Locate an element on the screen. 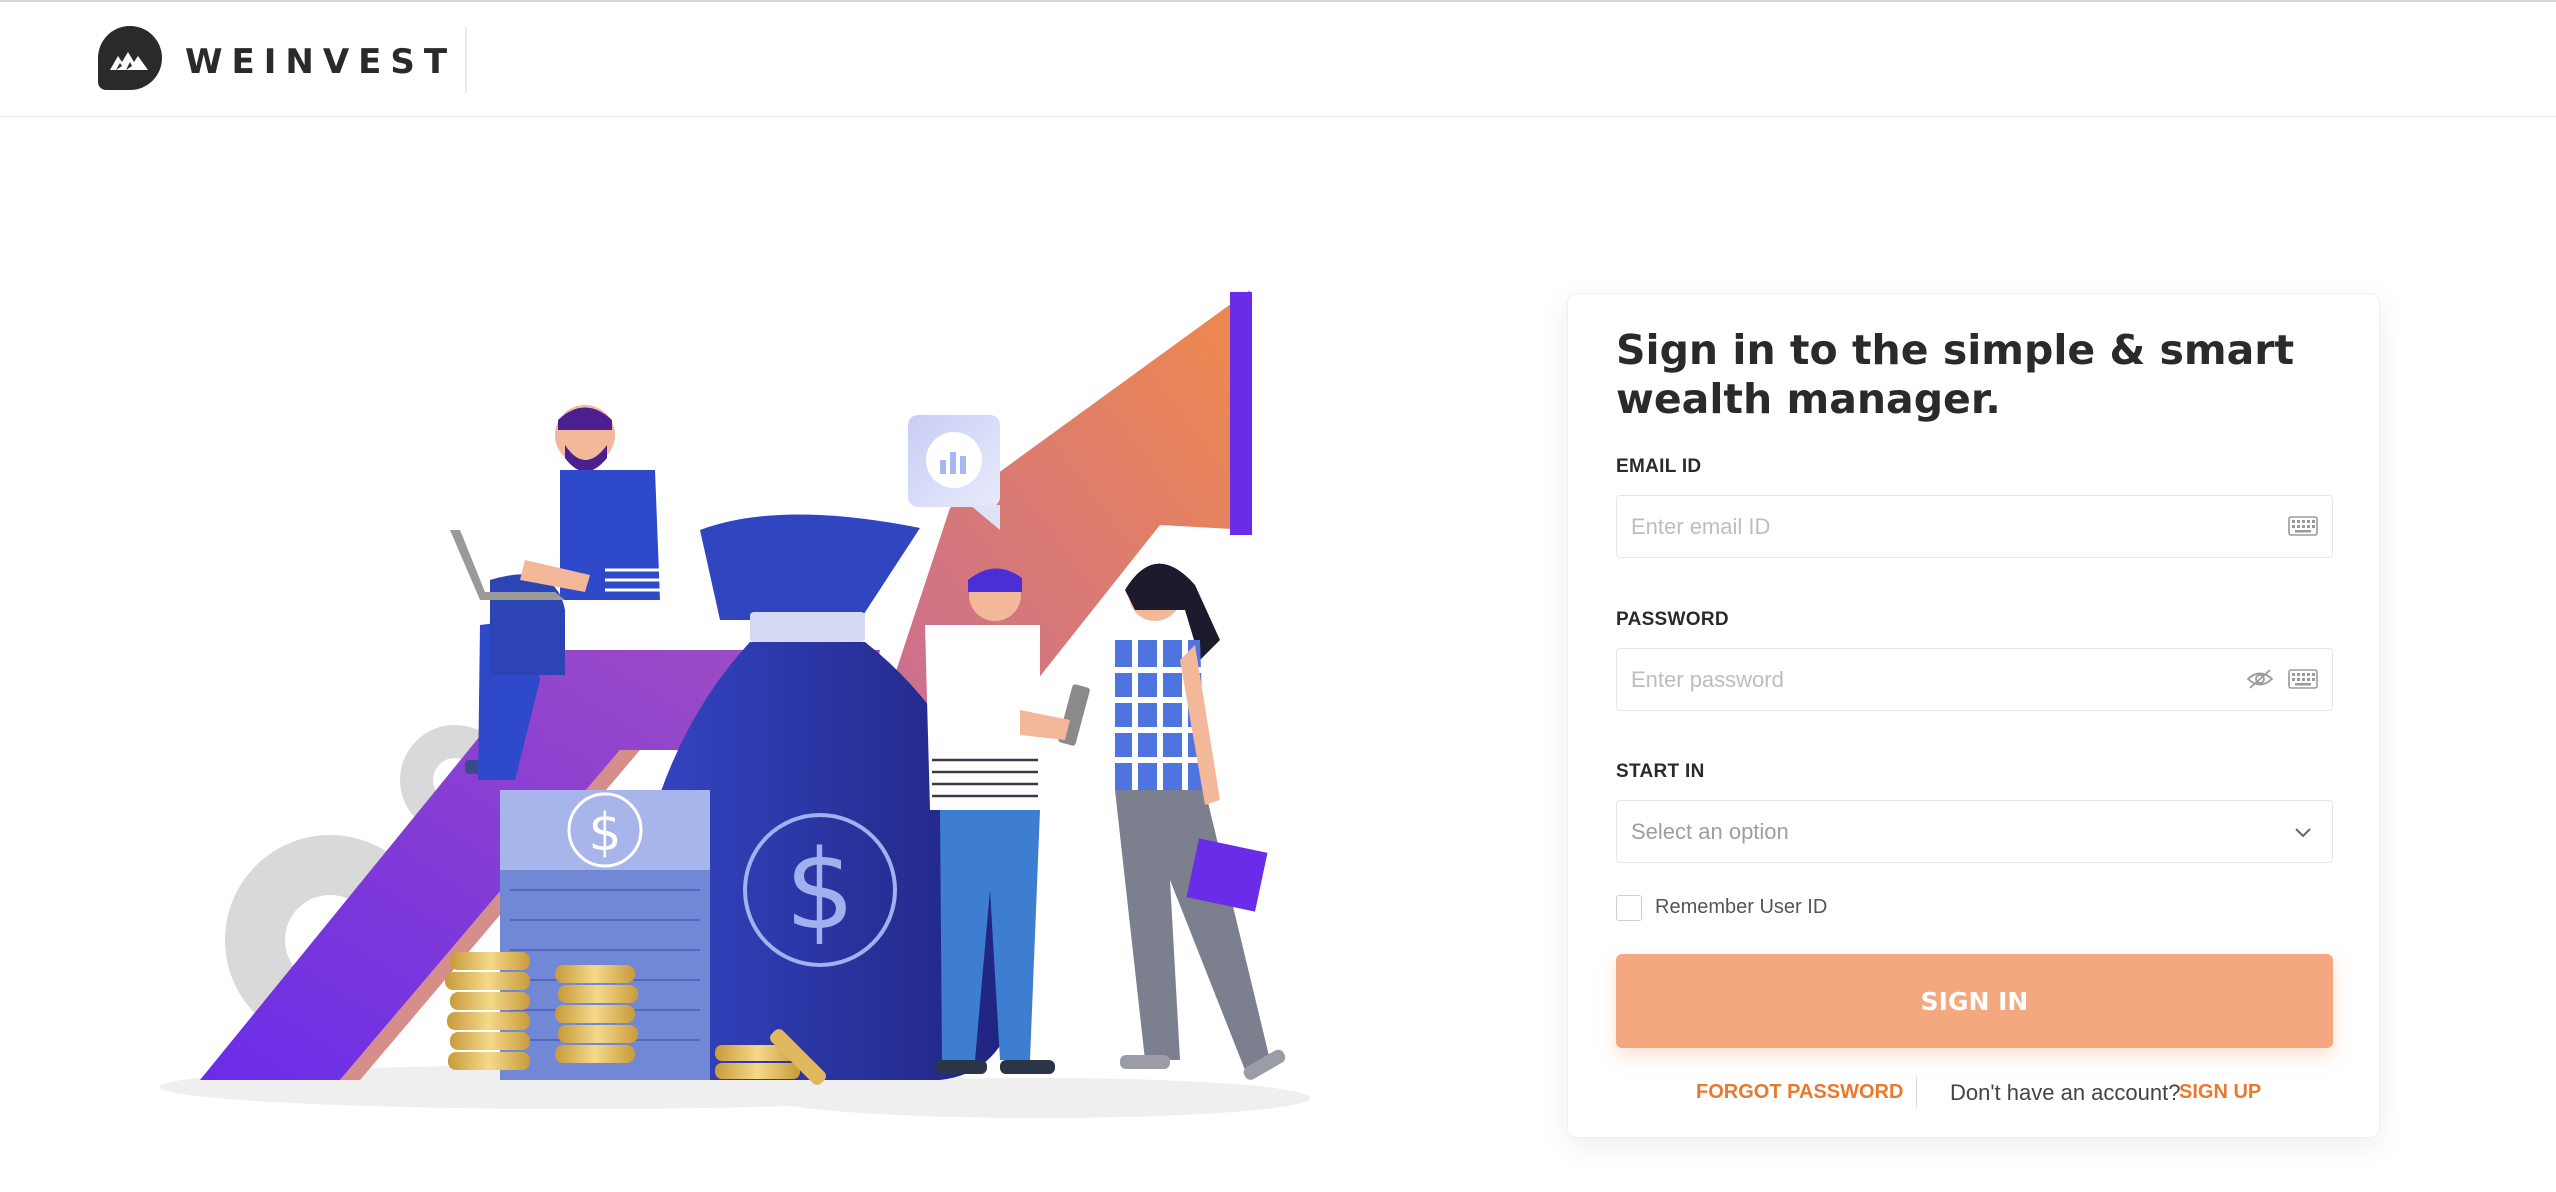 The image size is (2556, 1192). password-label: PASSWORD is located at coordinates (1672, 619).